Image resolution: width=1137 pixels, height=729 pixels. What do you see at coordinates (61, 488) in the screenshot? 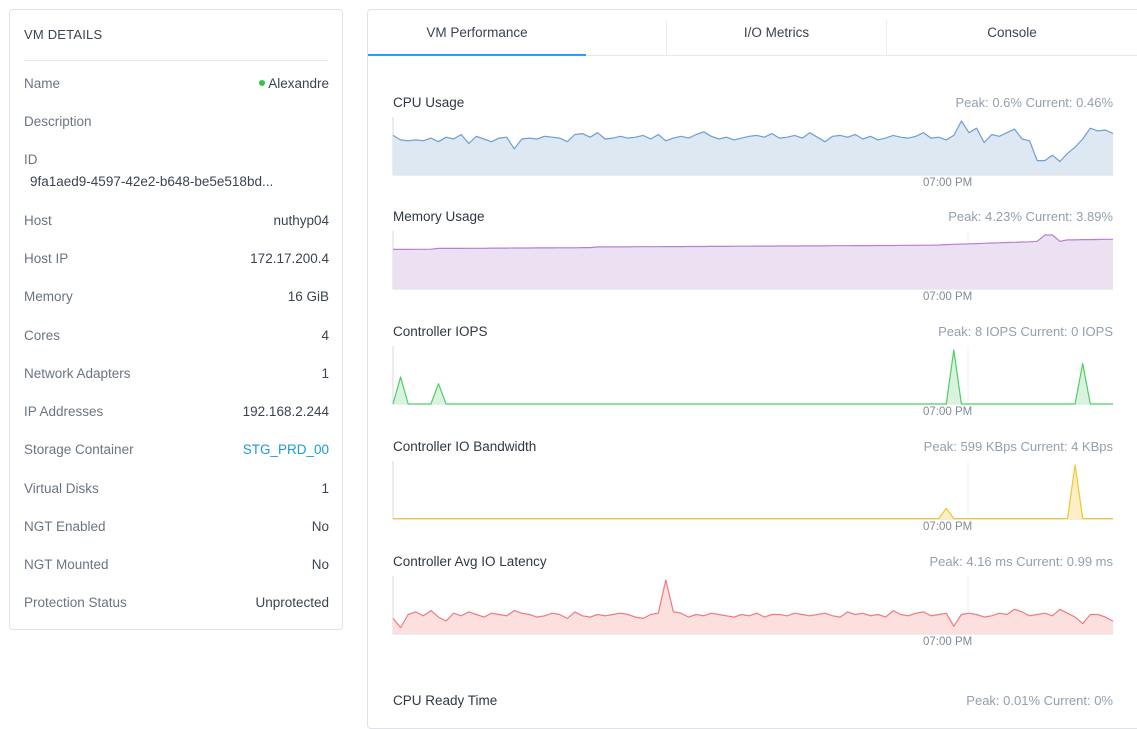
I see `detail-label: Virtual Disks` at bounding box center [61, 488].